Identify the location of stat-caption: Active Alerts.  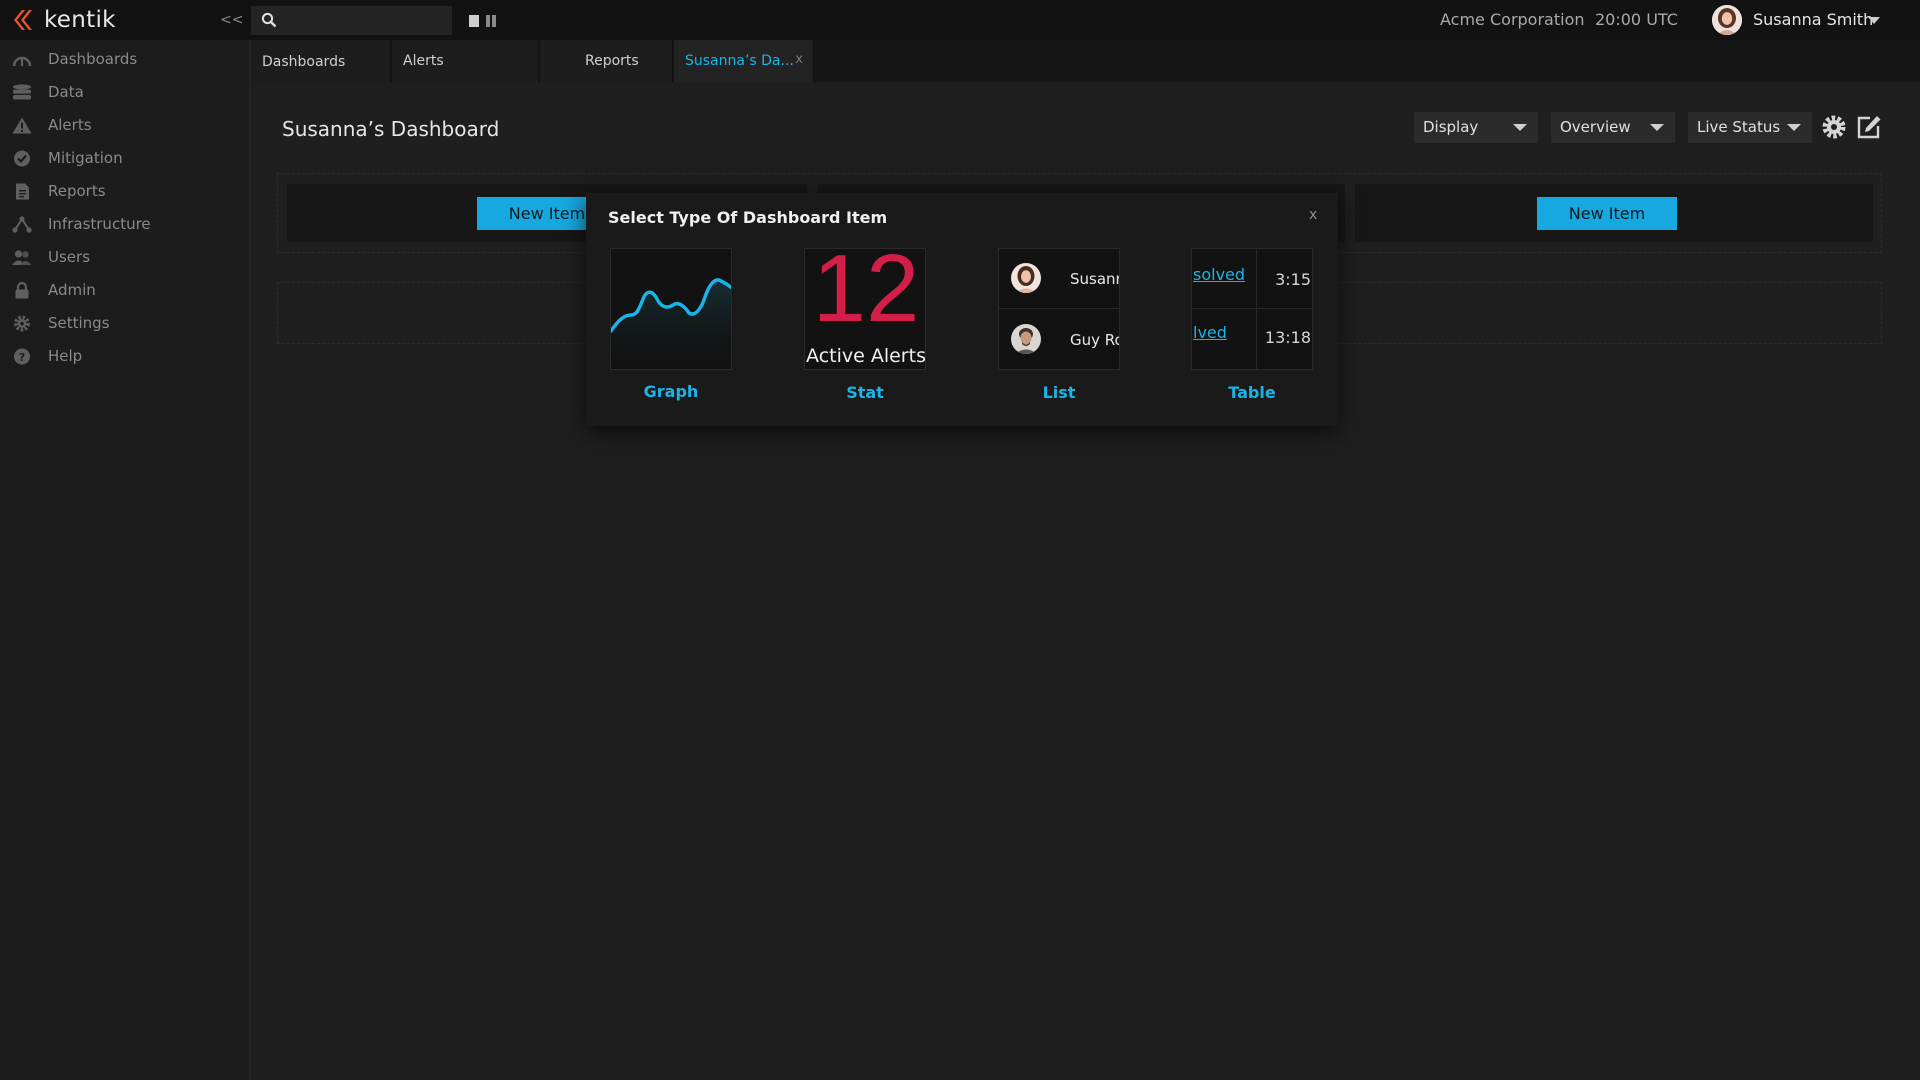
(866, 356).